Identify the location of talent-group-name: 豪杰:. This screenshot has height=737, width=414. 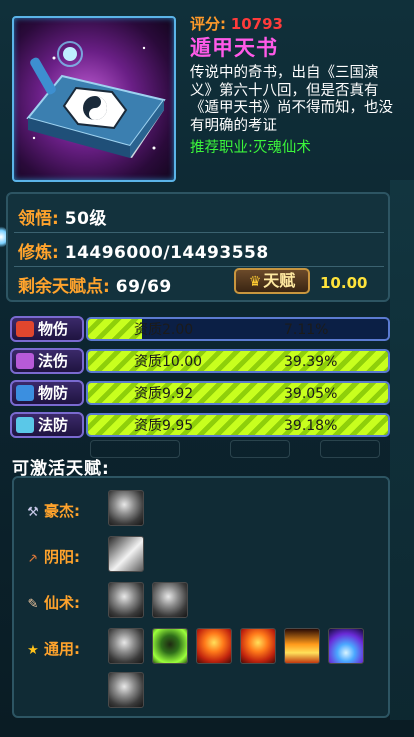
(62, 511).